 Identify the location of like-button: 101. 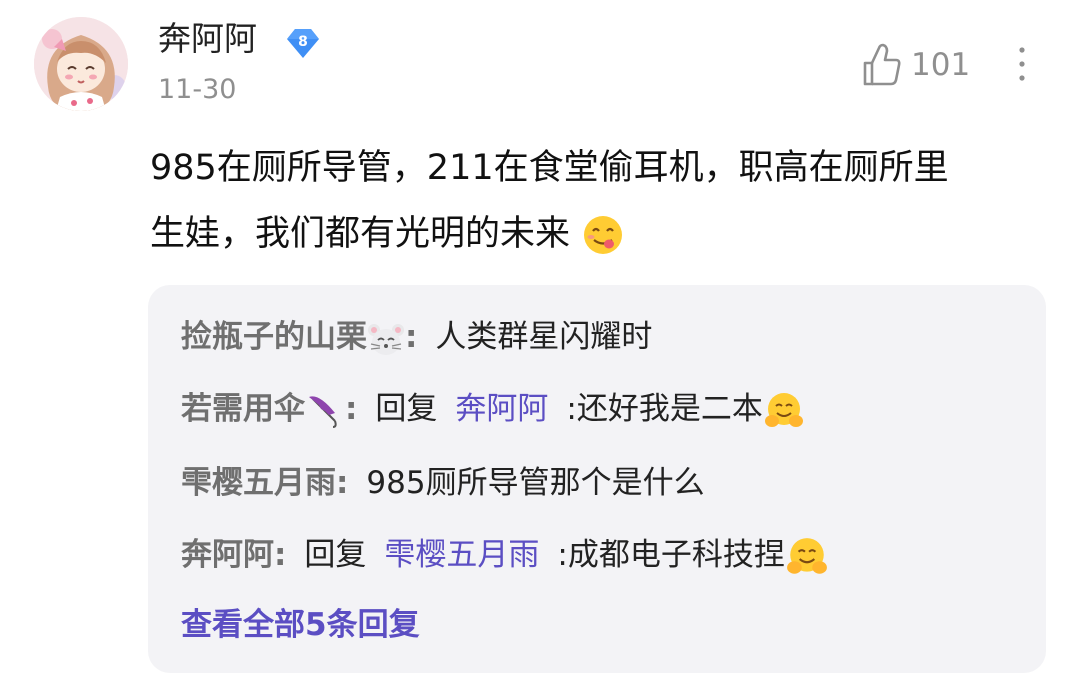
(916, 65).